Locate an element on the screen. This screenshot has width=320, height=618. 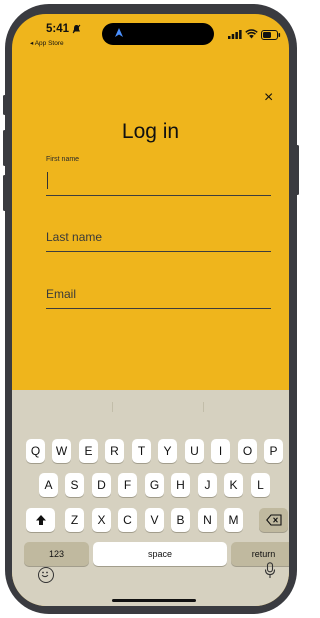
shift-arrow-icon is located at coordinates (40, 520).